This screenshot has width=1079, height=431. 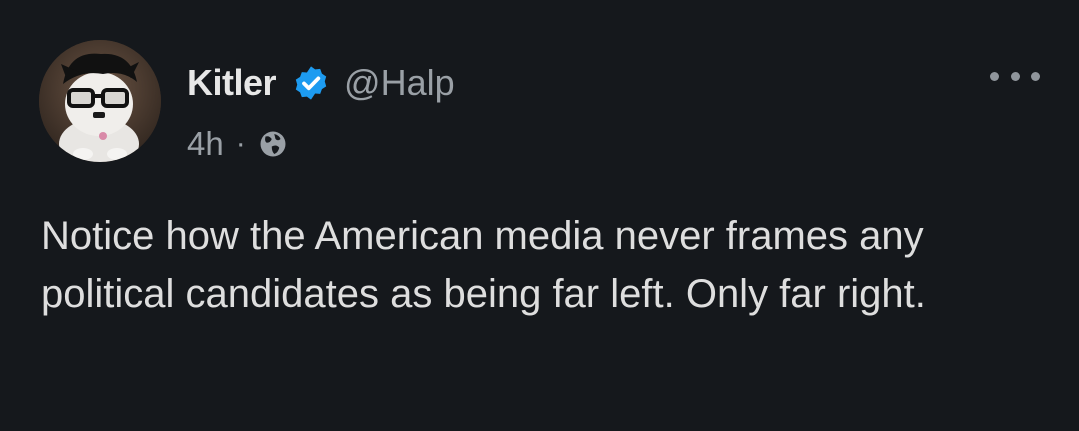 What do you see at coordinates (232, 83) in the screenshot?
I see `display-name: Kitler` at bounding box center [232, 83].